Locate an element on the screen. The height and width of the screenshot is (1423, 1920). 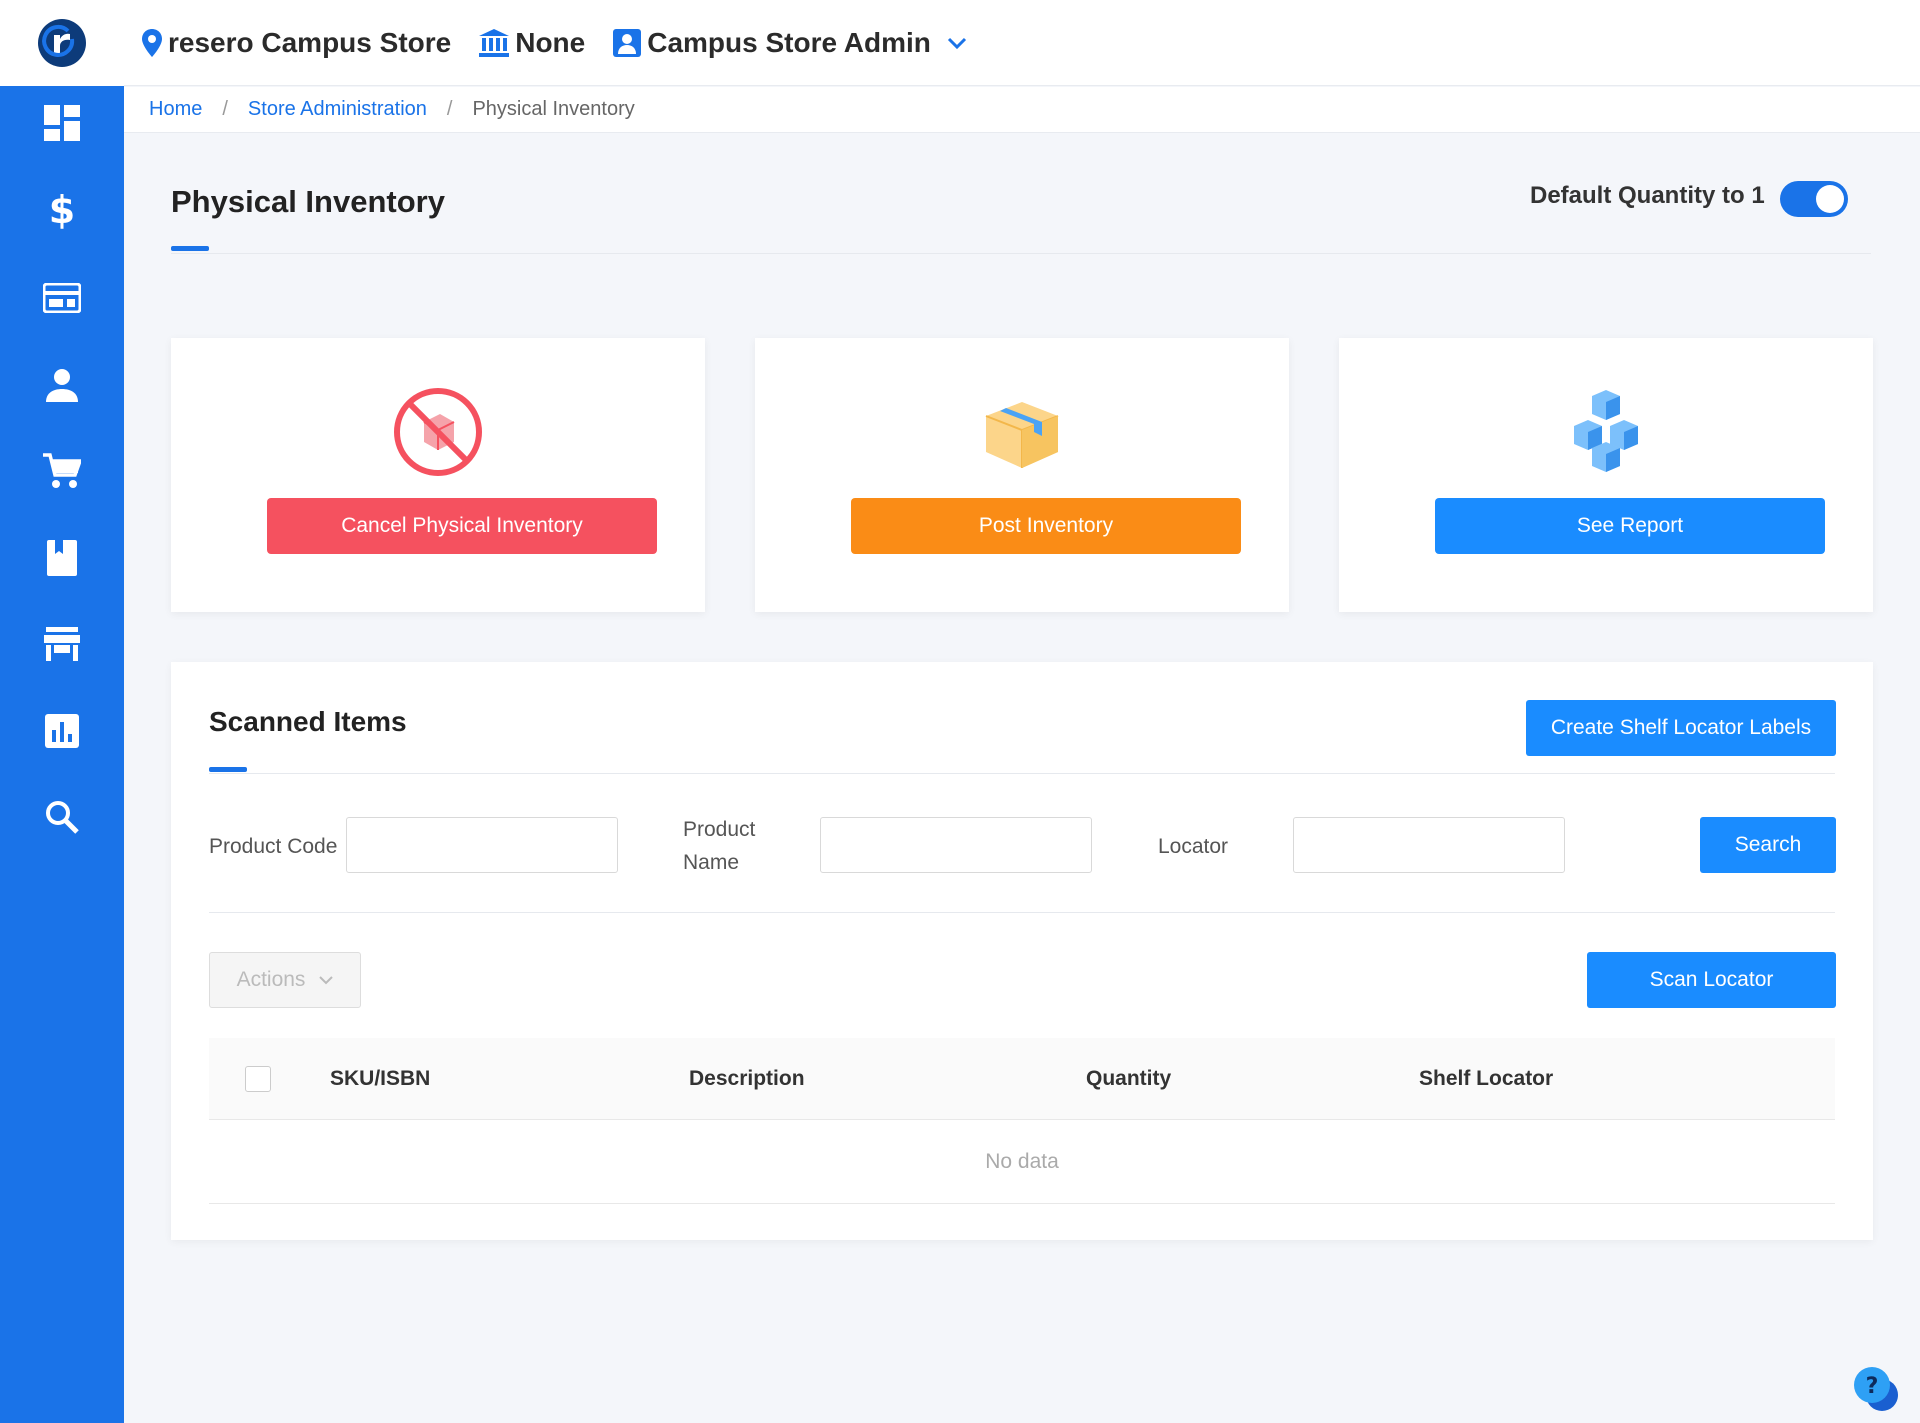
sidebar-item-customers is located at coordinates (62, 385).